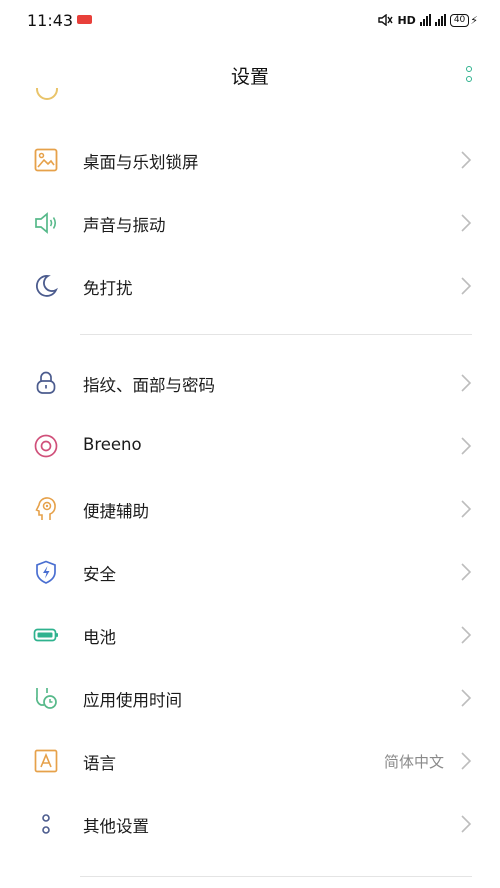 The width and height of the screenshot is (500, 888). Describe the element at coordinates (250, 509) in the screenshot. I see `settings-row-accessibility: 便捷辅助` at that location.